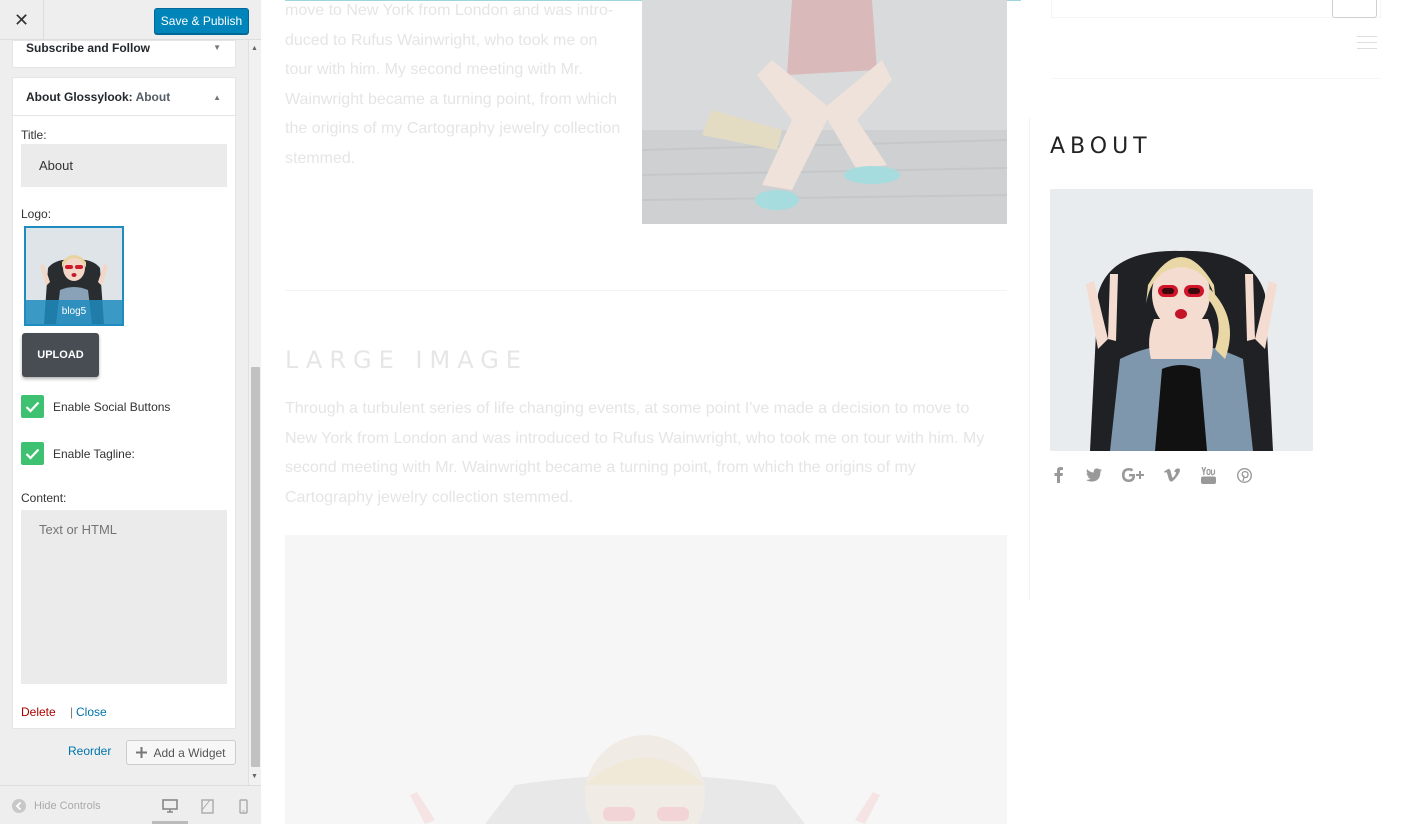 Image resolution: width=1411 pixels, height=824 pixels. What do you see at coordinates (124, 165) in the screenshot?
I see `title-input` at bounding box center [124, 165].